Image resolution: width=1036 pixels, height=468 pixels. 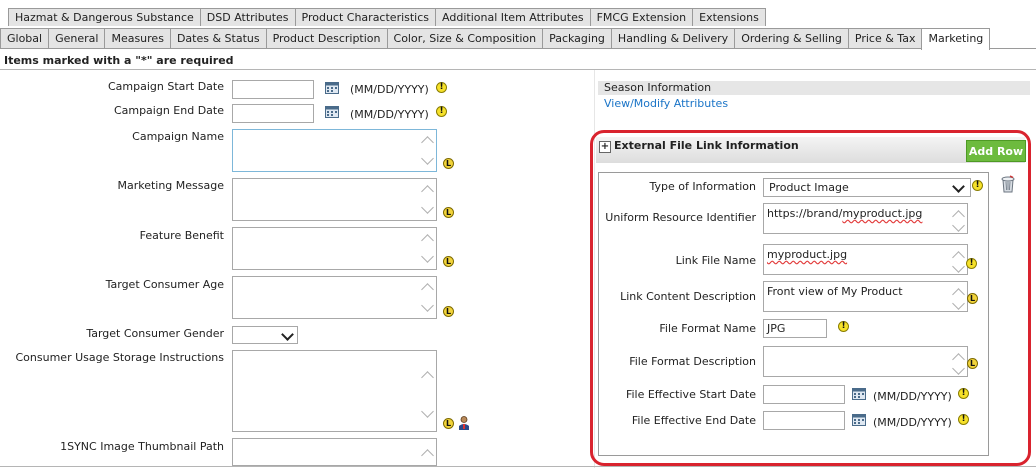 I want to click on tab-hazmat: Hazmat & Dangerous Substance, so click(x=104, y=17).